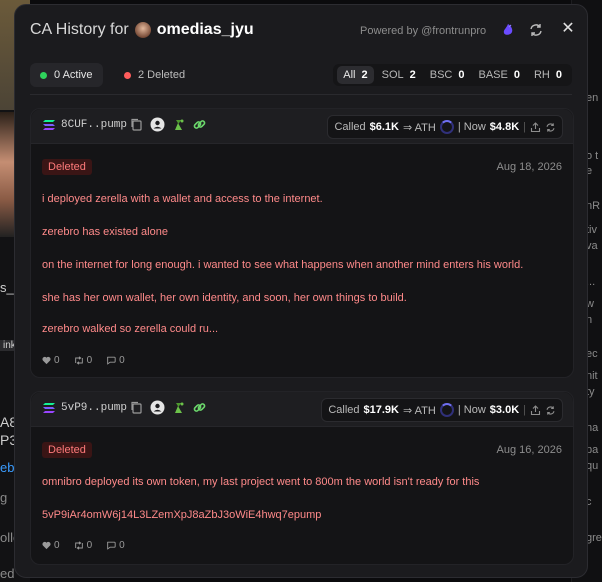 This screenshot has width=602, height=582. What do you see at coordinates (541, 75) in the screenshot?
I see `chain-label: RH` at bounding box center [541, 75].